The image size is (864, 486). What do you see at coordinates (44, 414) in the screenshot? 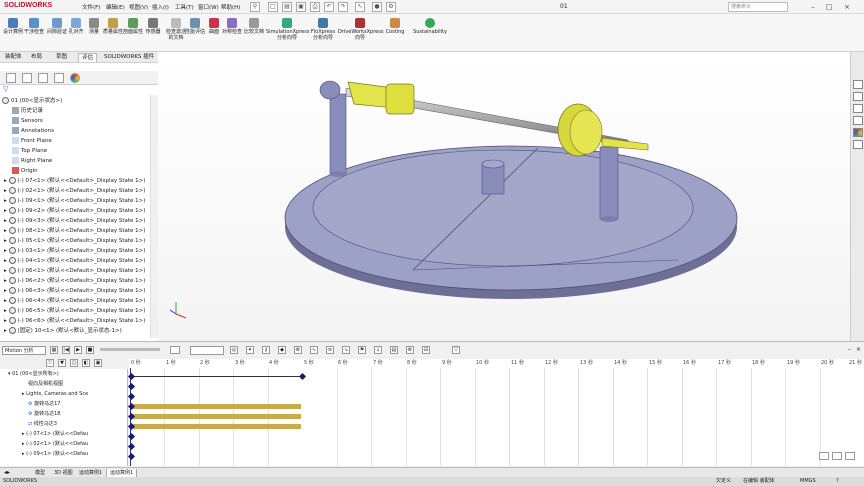
I see `motion-tree-item: ⚙ 旋转马达18` at bounding box center [44, 414].